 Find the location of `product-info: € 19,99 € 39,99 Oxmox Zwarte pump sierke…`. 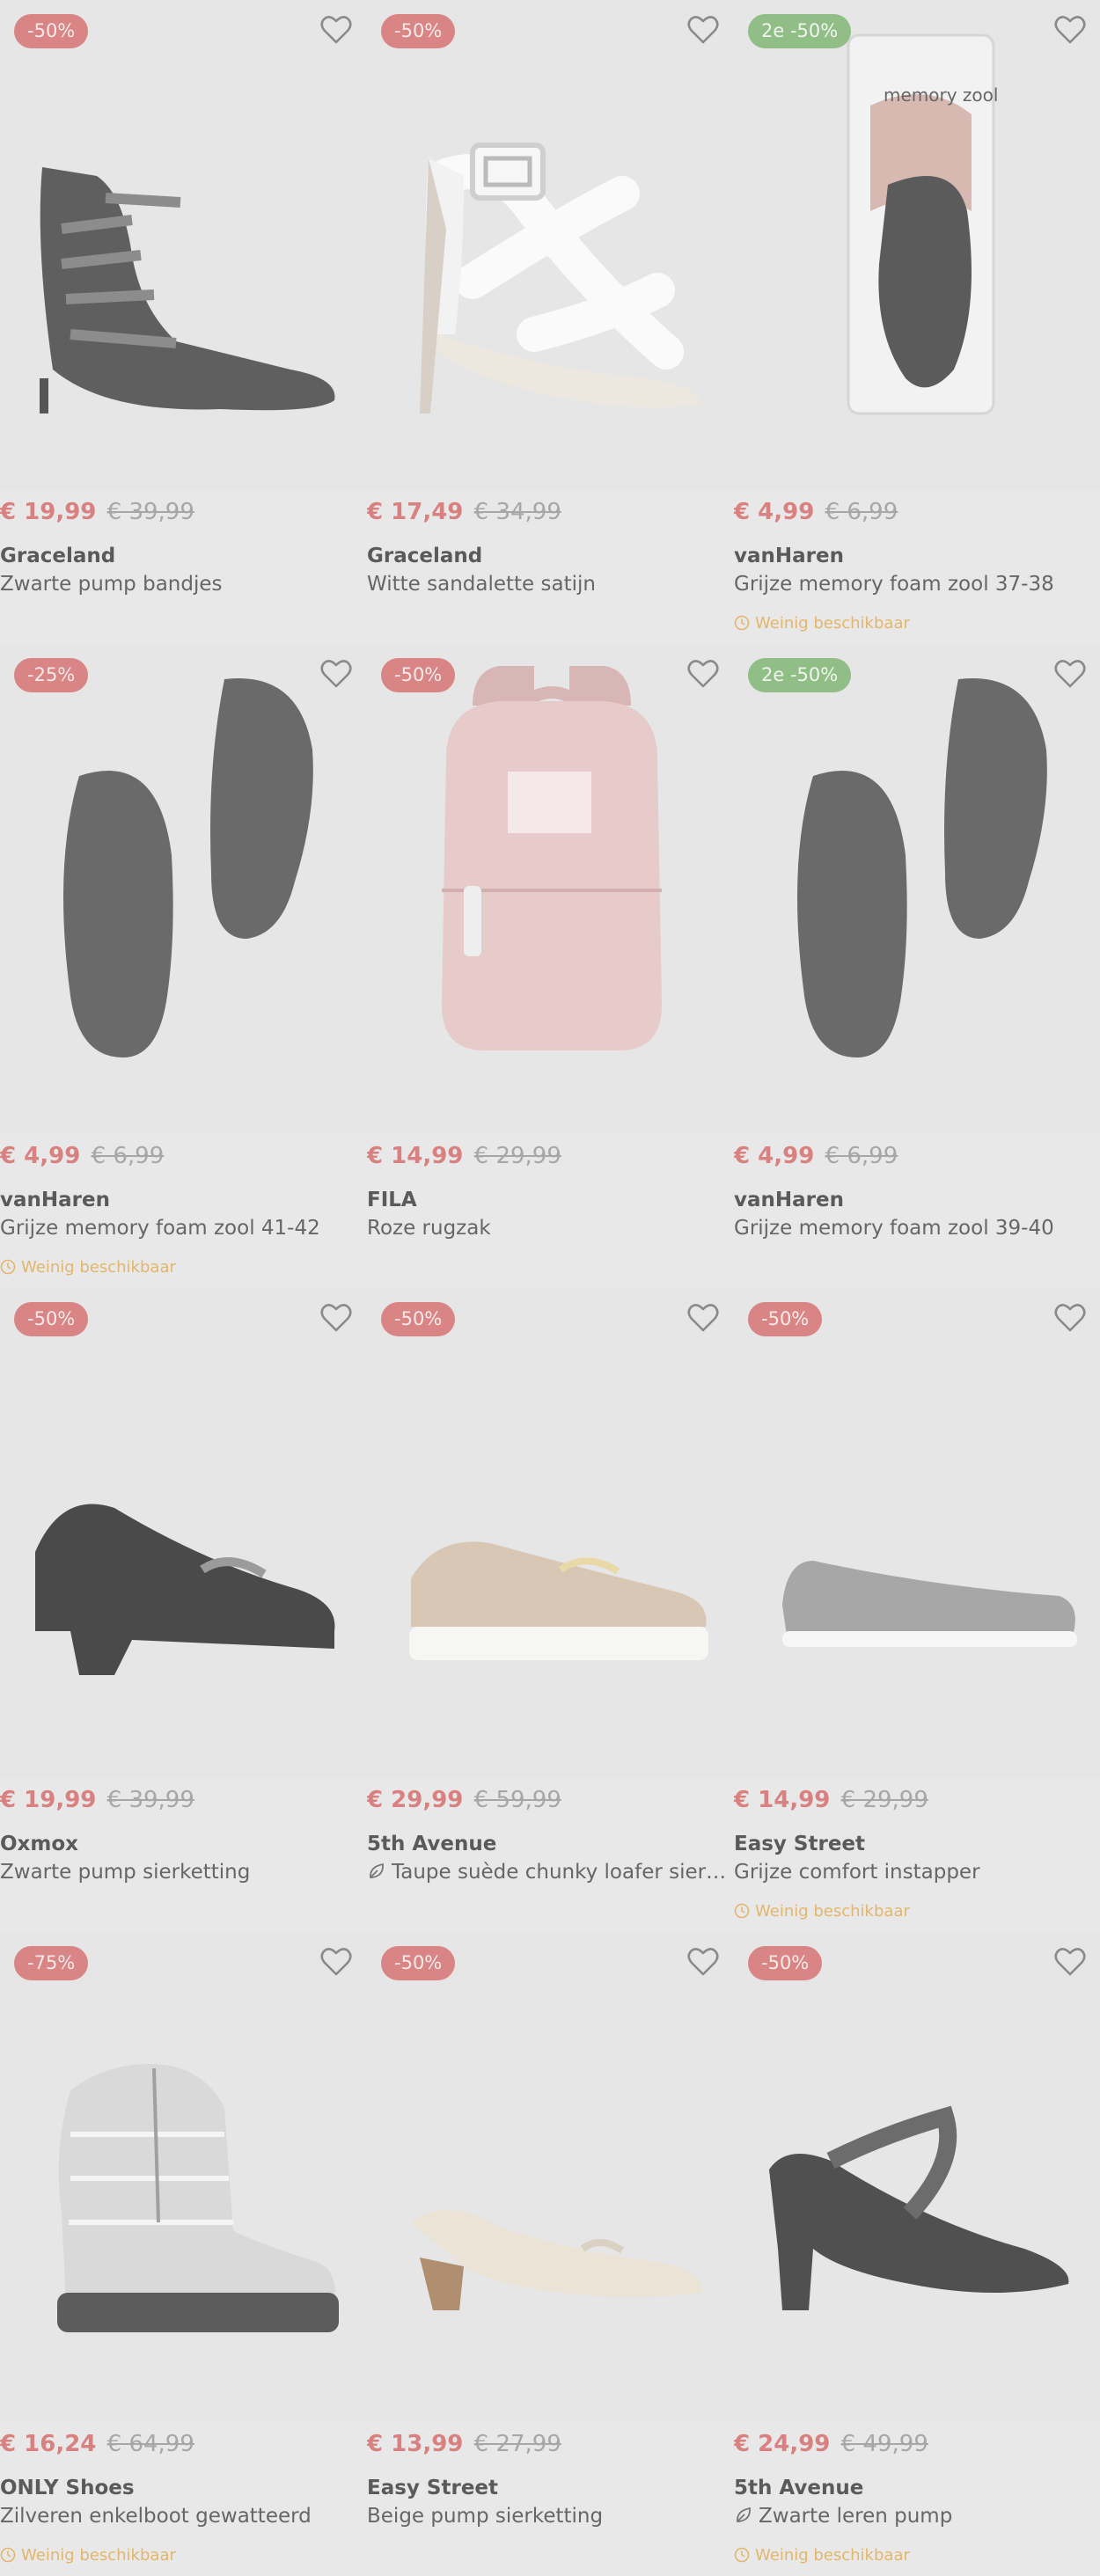

product-info: € 19,99 € 39,99 Oxmox Zwarte pump sierke… is located at coordinates (183, 1855).